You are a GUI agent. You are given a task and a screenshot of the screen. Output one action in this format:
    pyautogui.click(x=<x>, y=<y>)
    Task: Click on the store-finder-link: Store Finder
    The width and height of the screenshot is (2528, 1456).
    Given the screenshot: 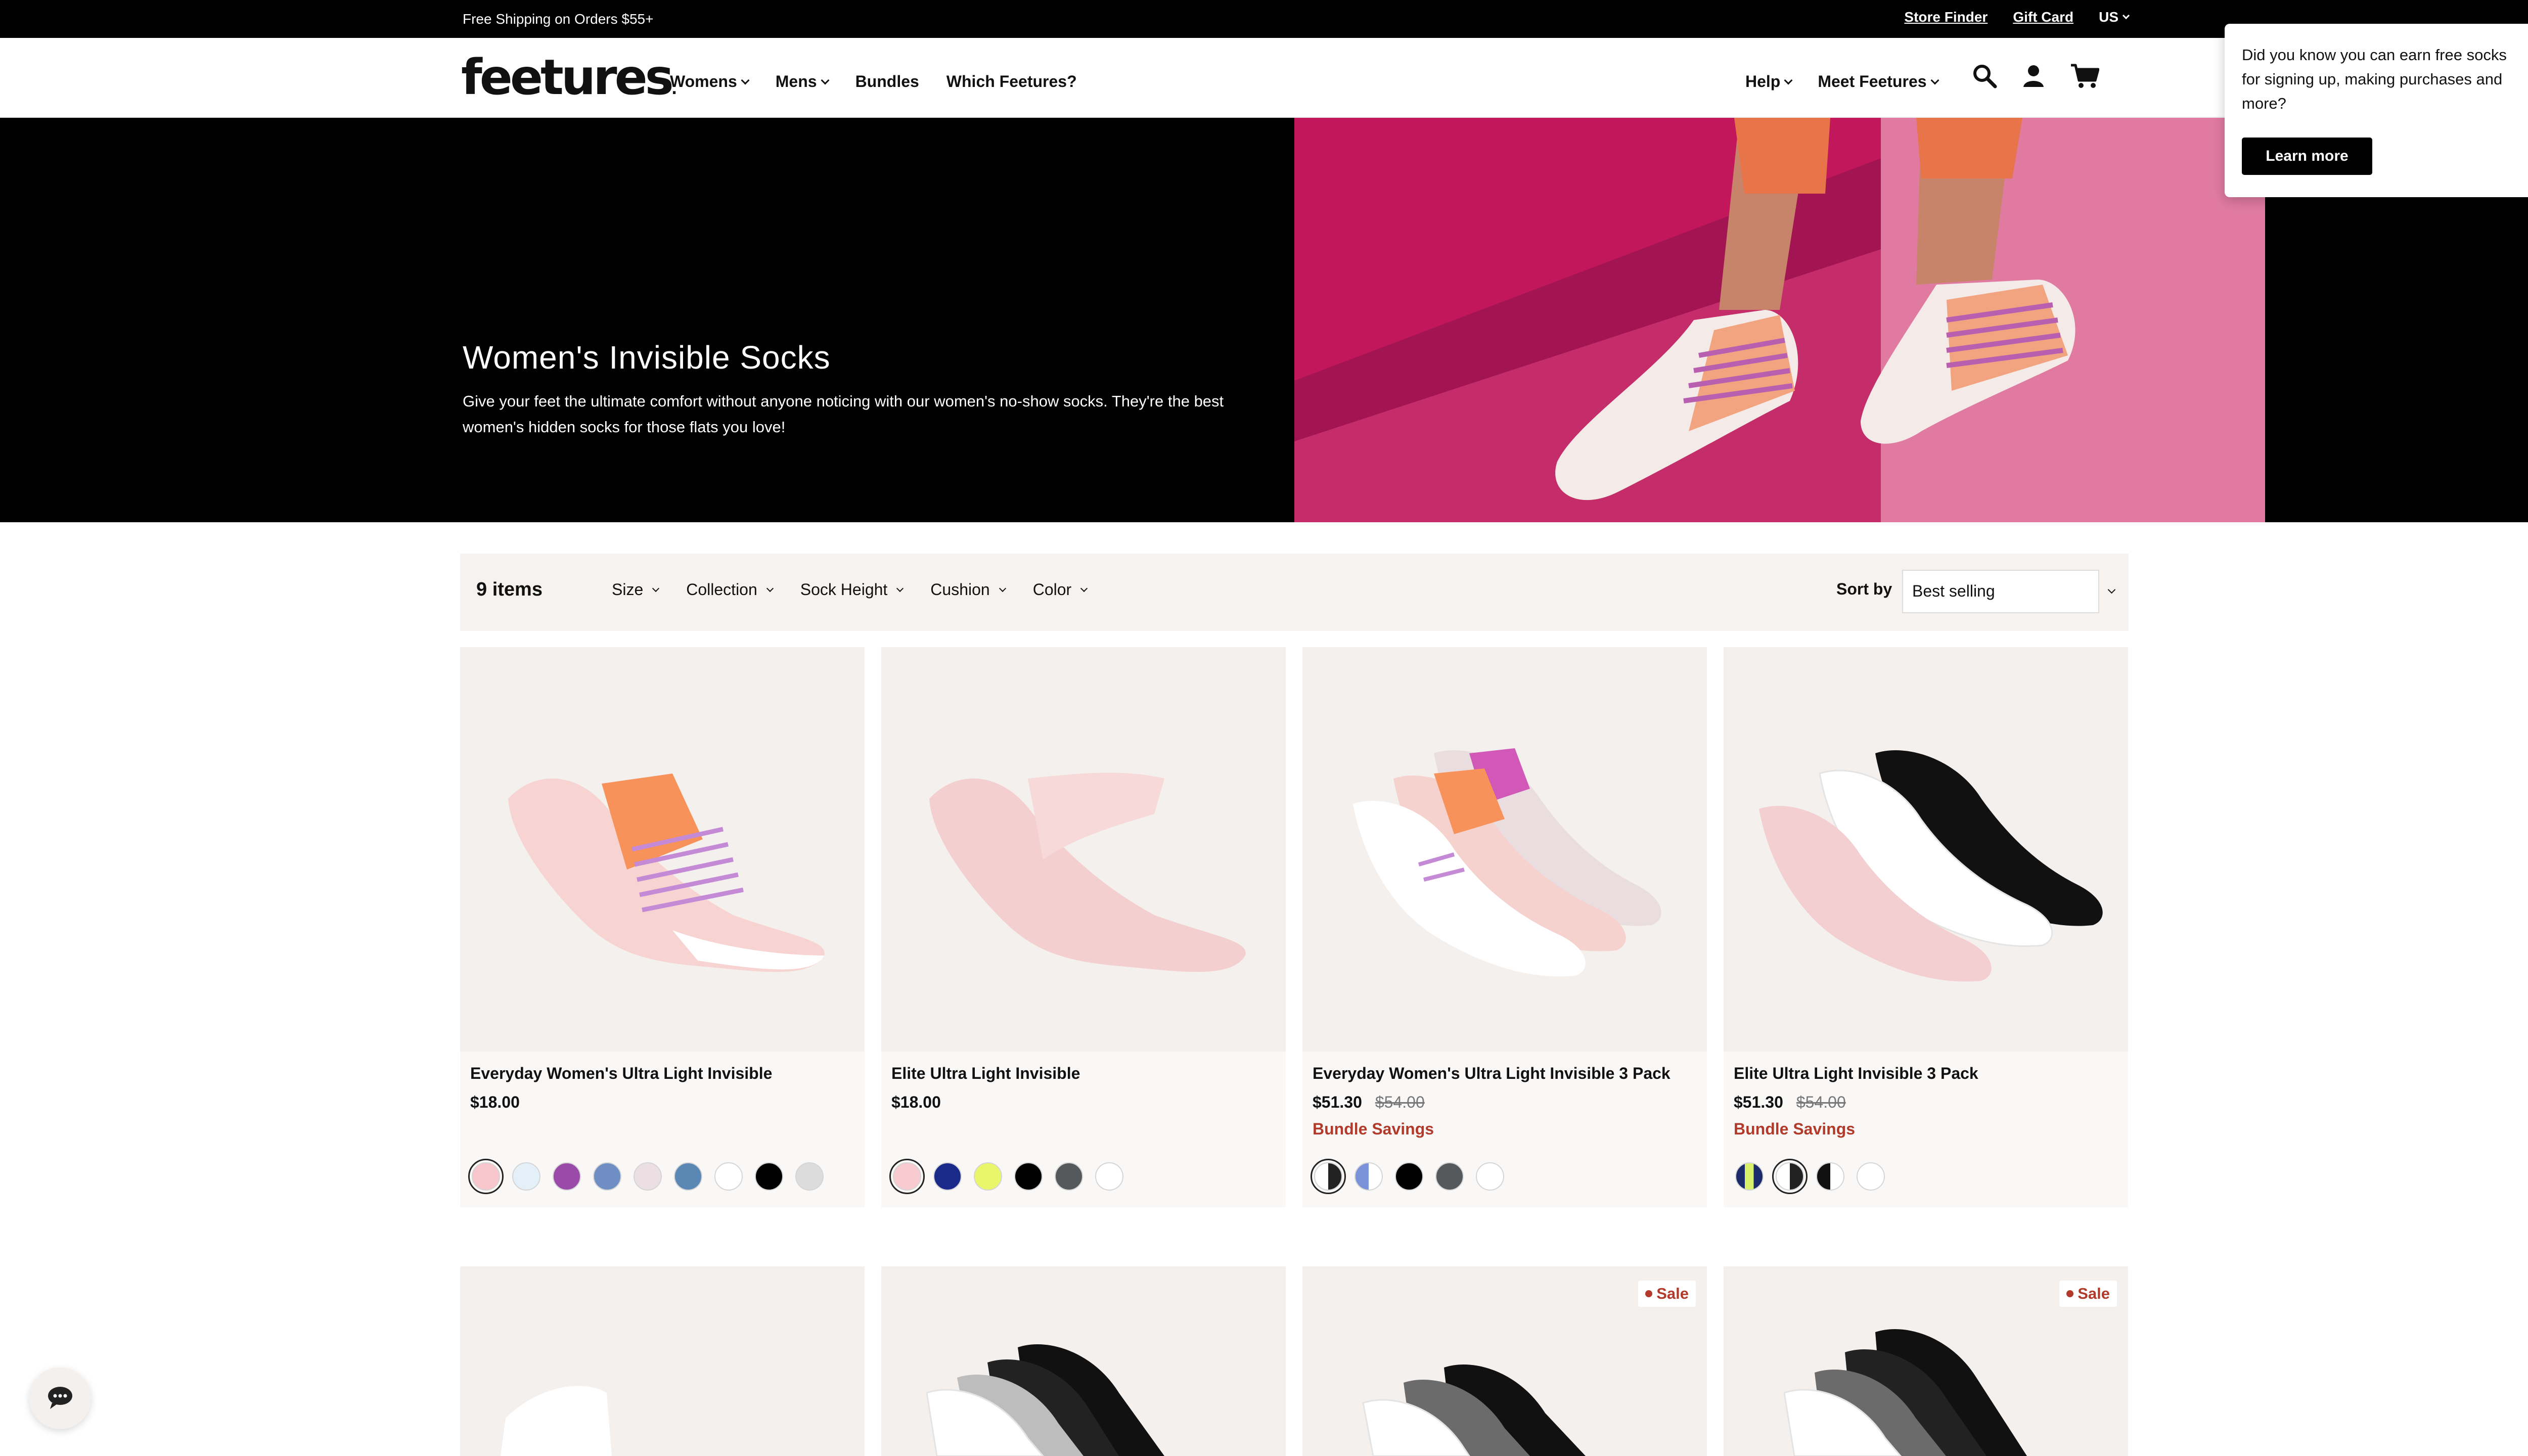 What is the action you would take?
    pyautogui.click(x=1946, y=17)
    